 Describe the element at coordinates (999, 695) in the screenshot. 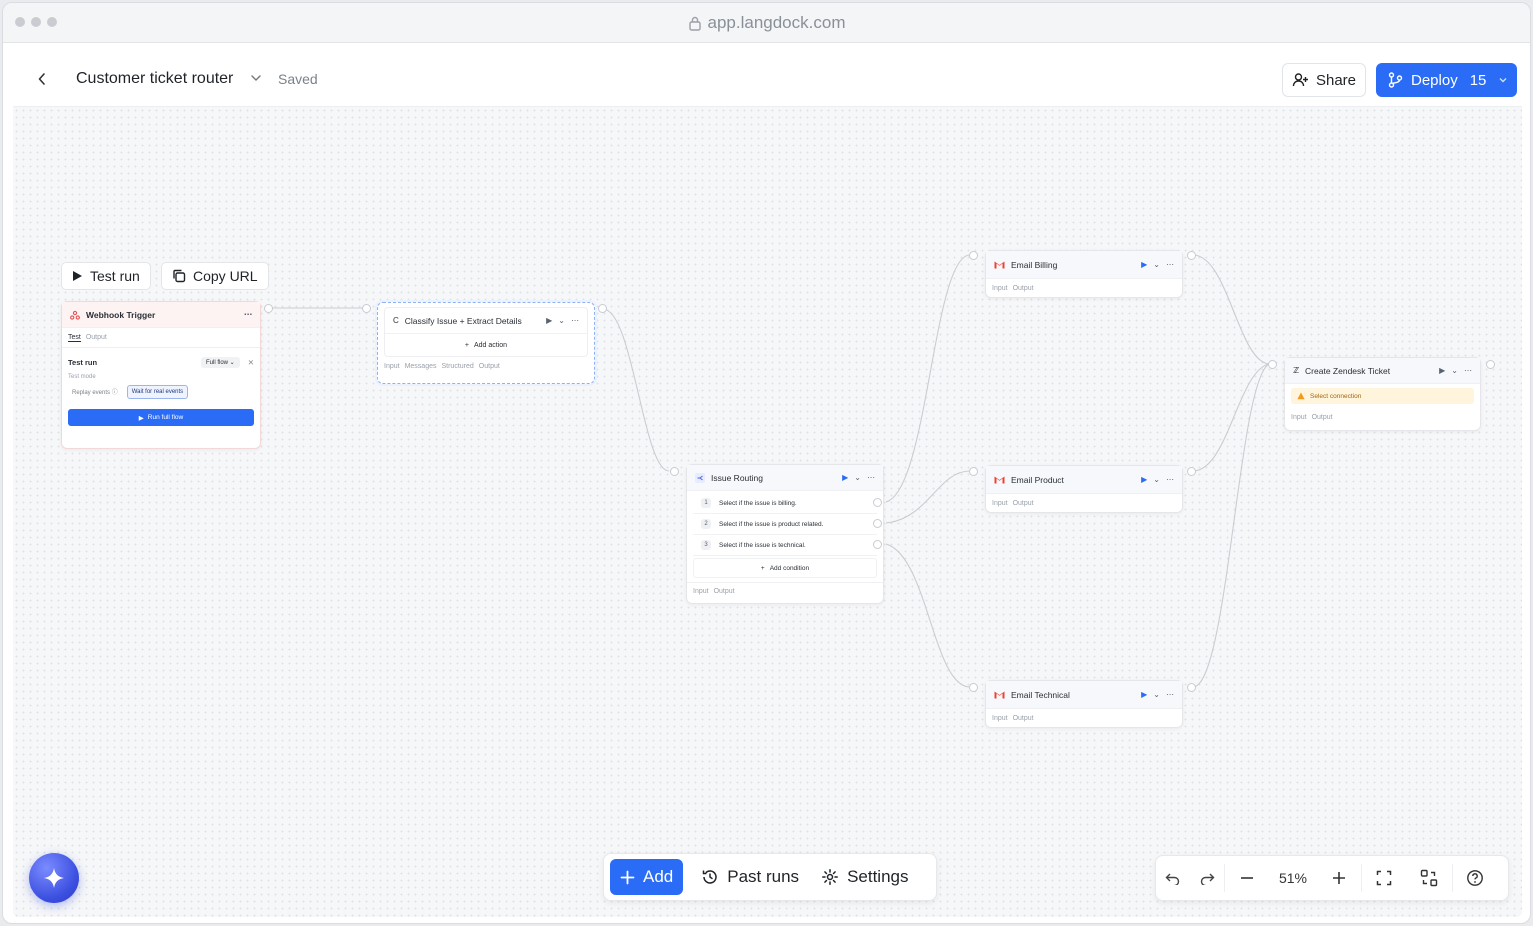

I see `gmail-icon` at that location.